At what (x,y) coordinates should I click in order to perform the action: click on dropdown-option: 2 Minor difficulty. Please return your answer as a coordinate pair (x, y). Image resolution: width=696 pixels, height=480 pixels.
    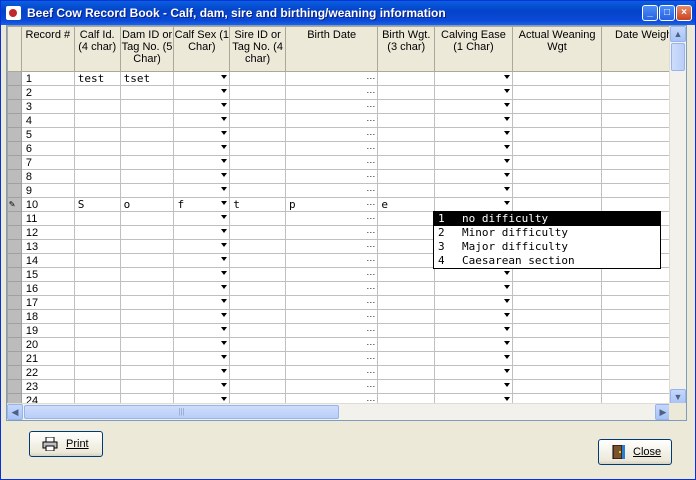
    Looking at the image, I should click on (547, 233).